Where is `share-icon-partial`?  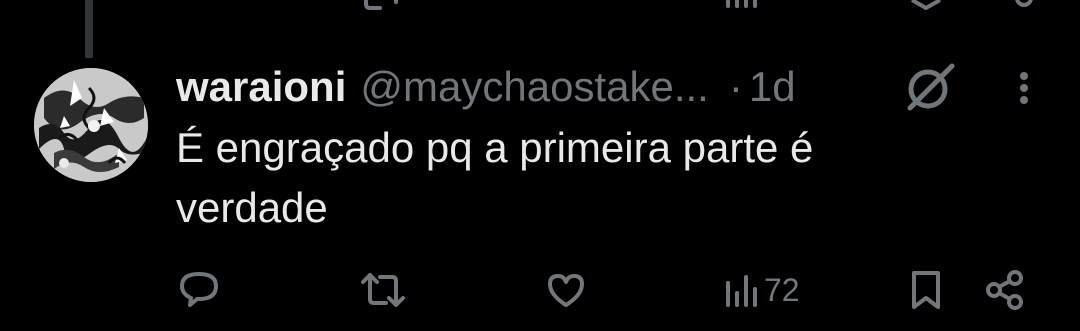
share-icon-partial is located at coordinates (1020, 5).